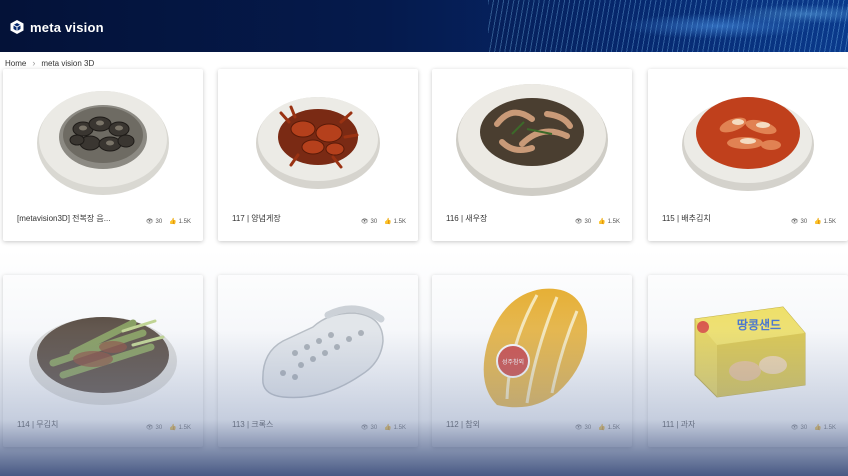 This screenshot has height=476, width=848. Describe the element at coordinates (513, 362) in the screenshot. I see `melon-sticker-text: 성주참외` at that location.